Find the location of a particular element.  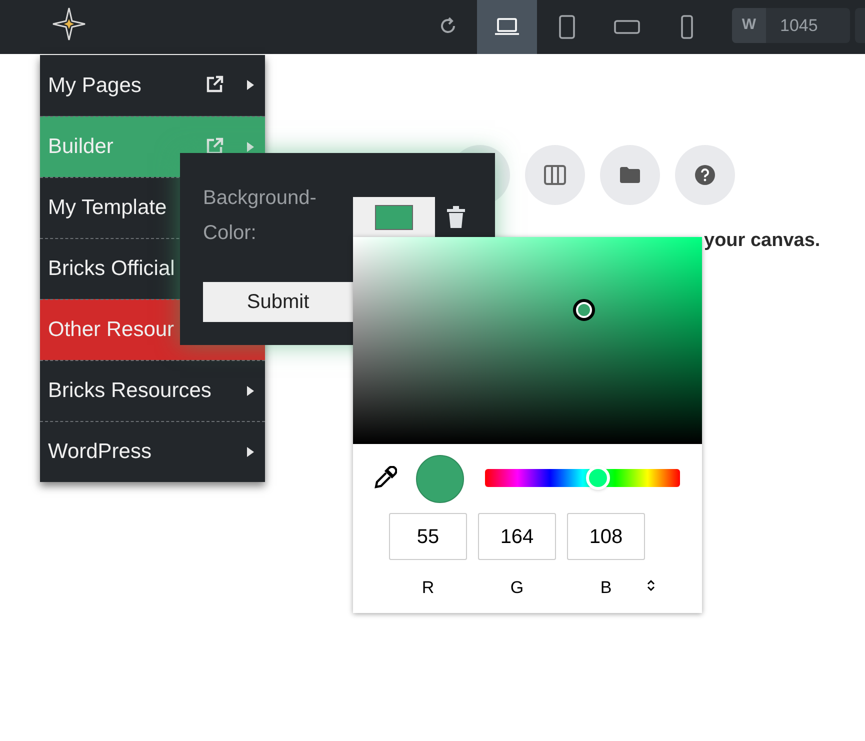

color-swatch is located at coordinates (394, 217).